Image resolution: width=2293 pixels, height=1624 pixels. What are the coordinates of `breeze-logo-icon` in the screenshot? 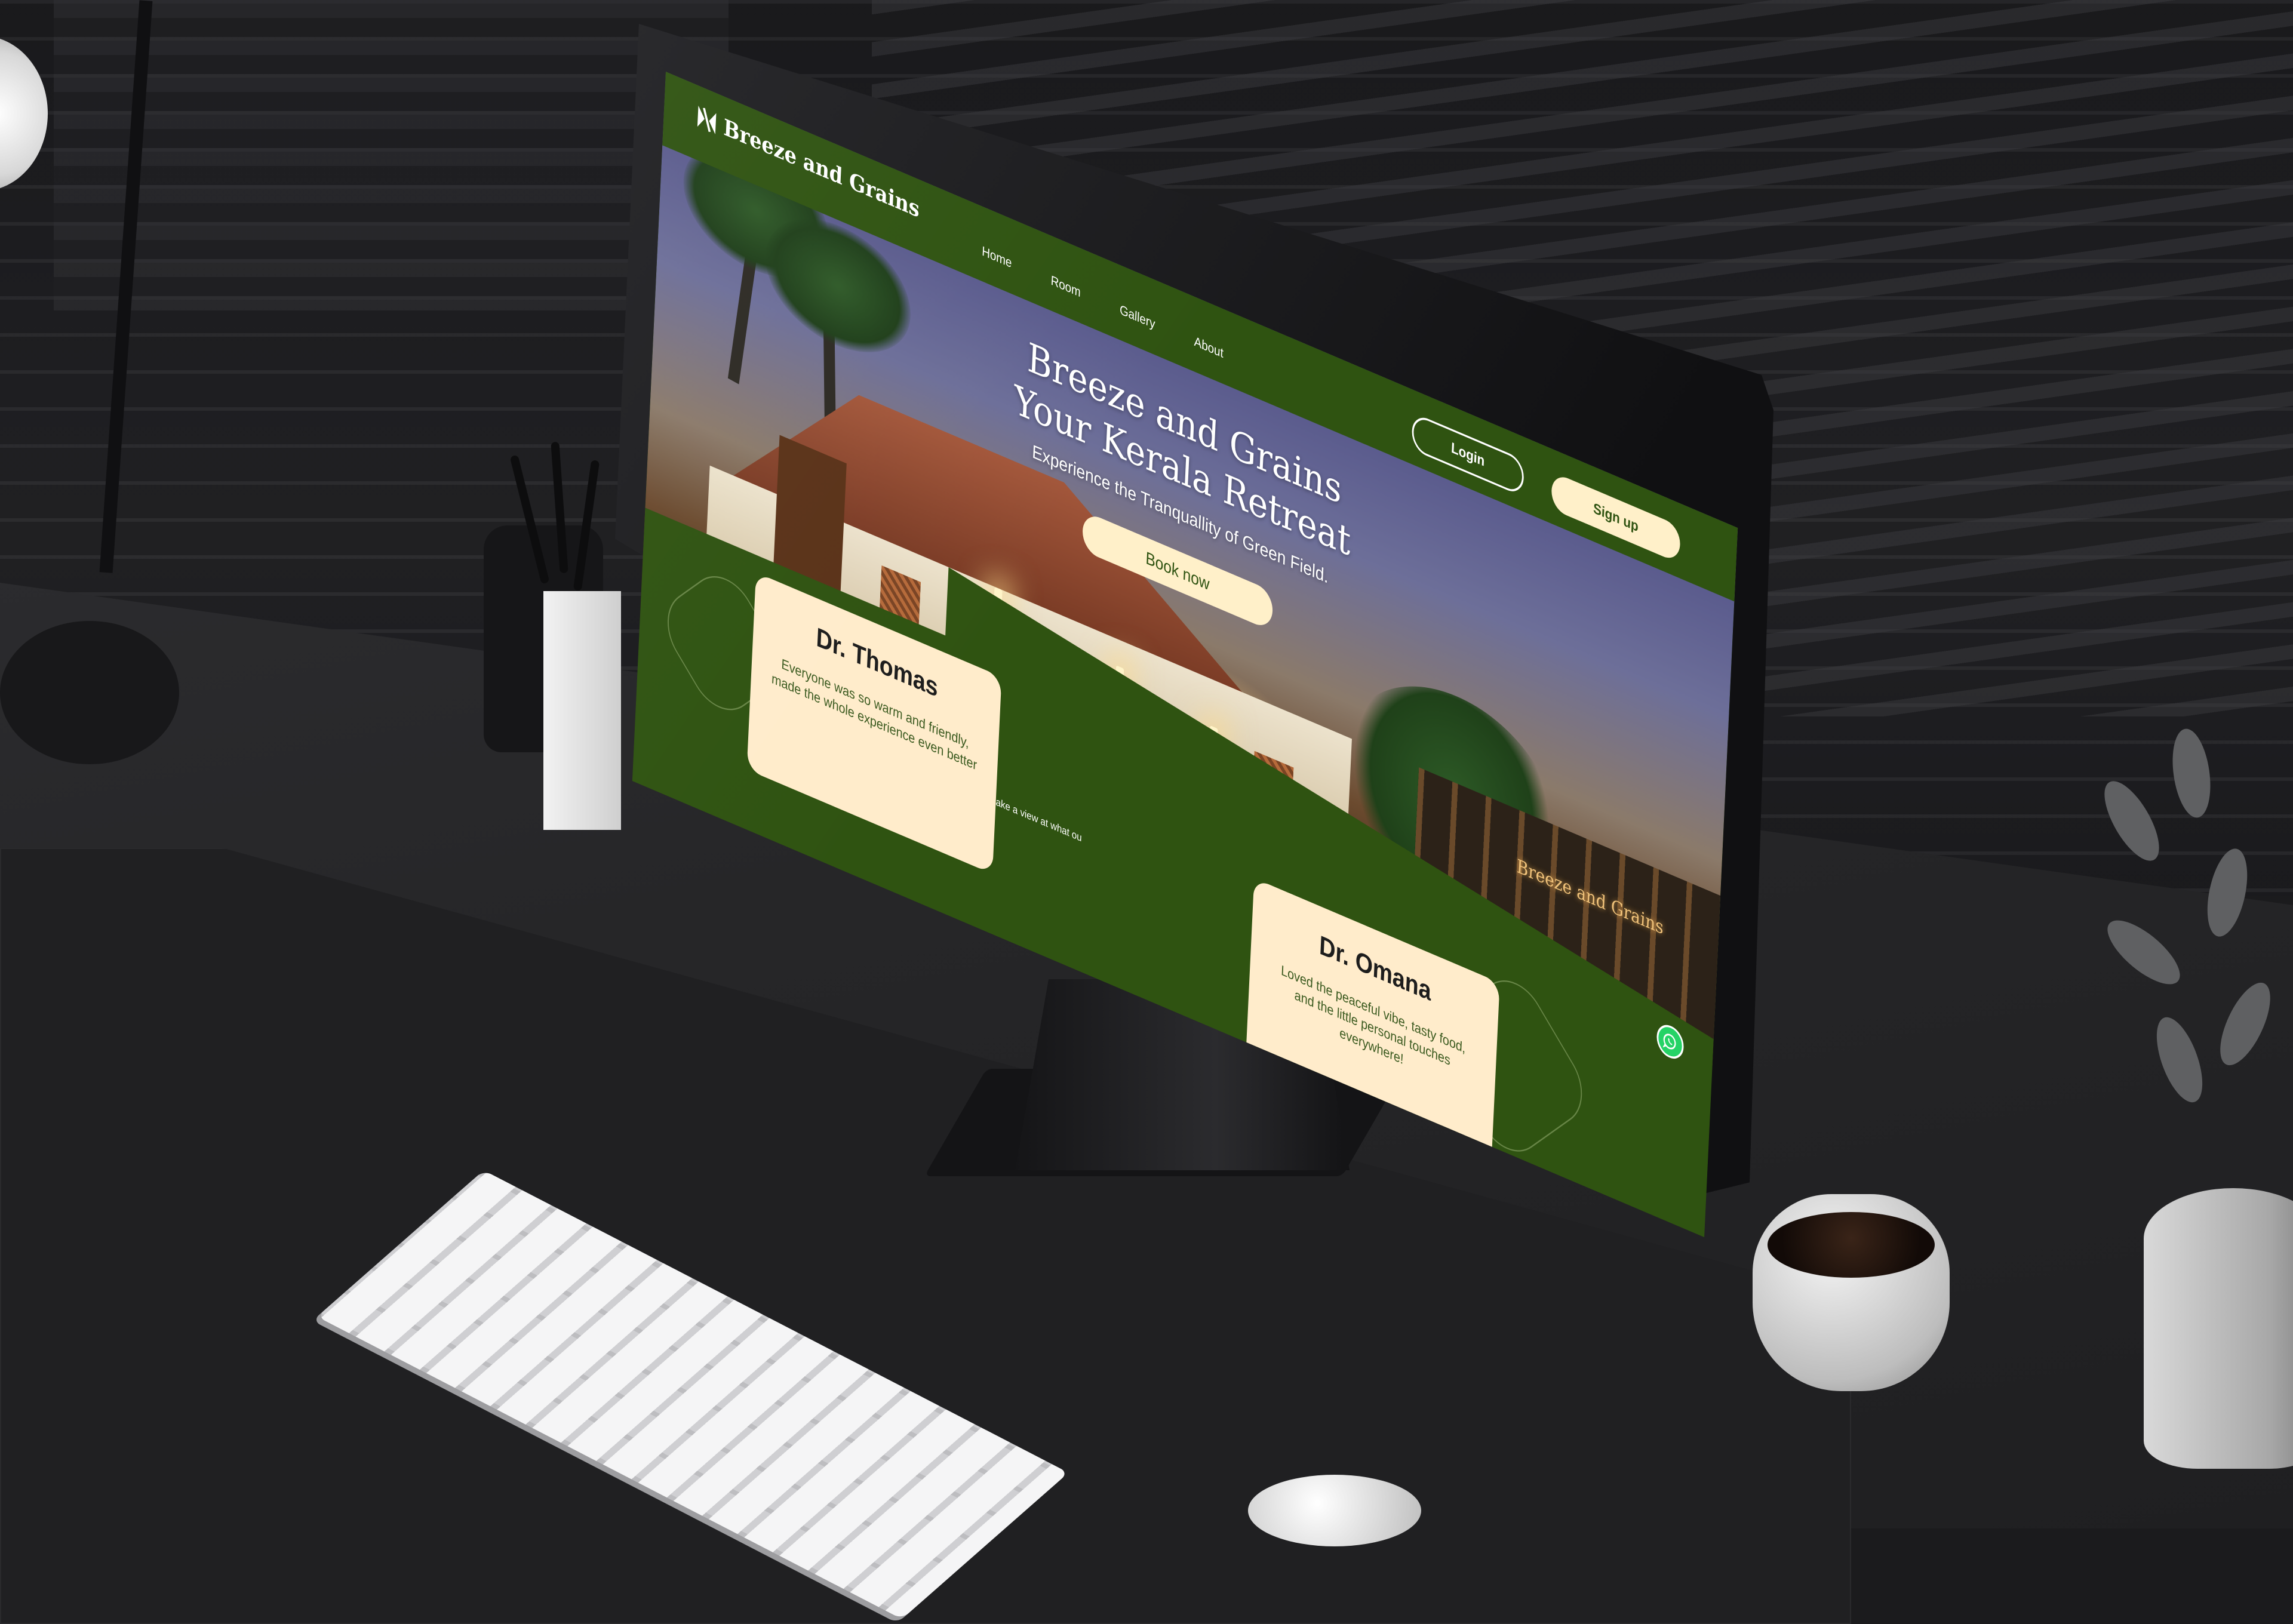 It's located at (707, 120).